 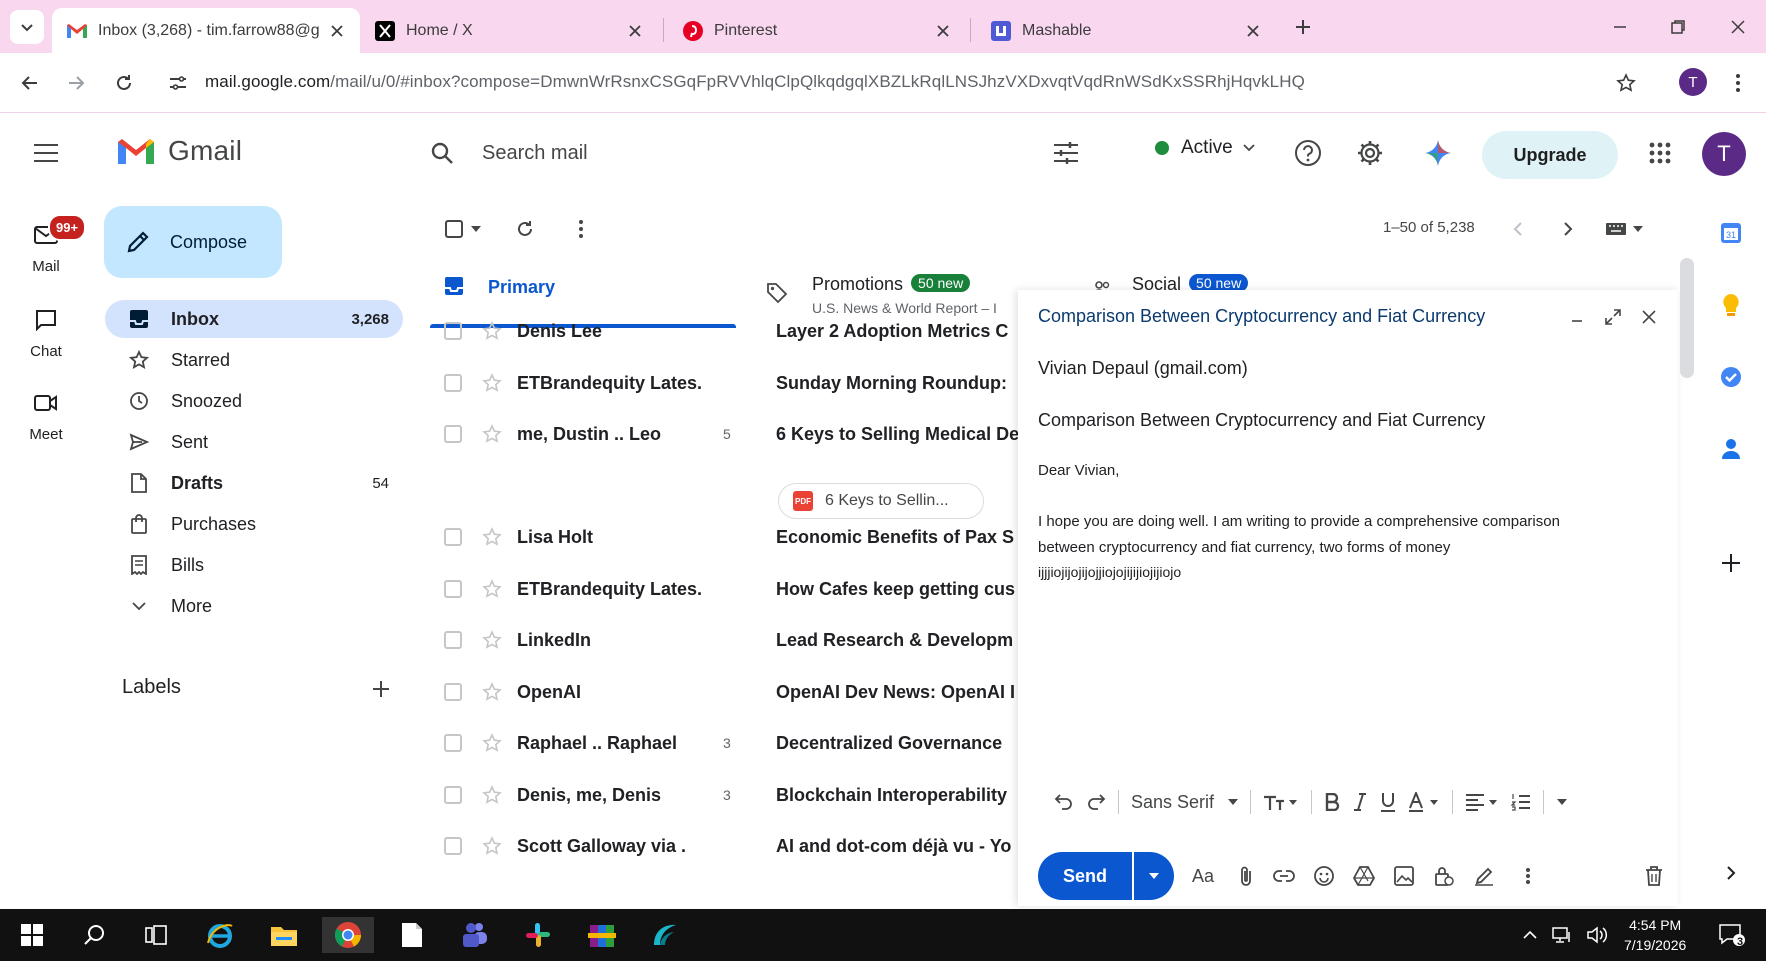 I want to click on taskbar-search-button, so click(x=94, y=935).